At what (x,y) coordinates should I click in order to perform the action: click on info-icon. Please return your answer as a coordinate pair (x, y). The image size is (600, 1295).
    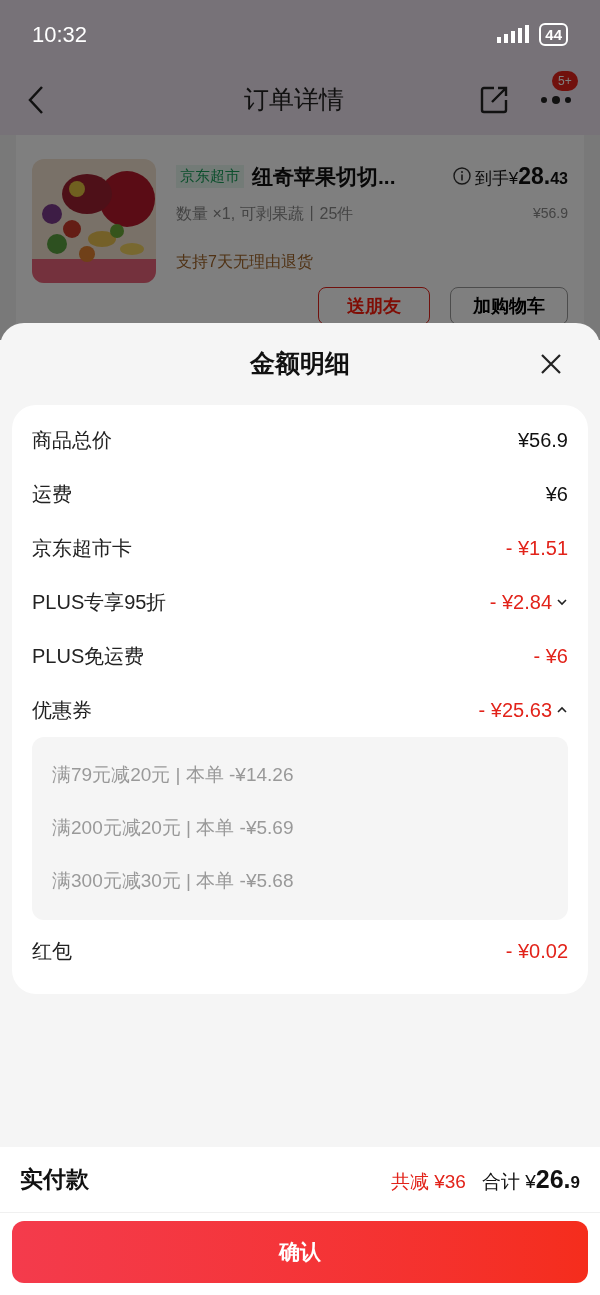
    Looking at the image, I should click on (461, 176).